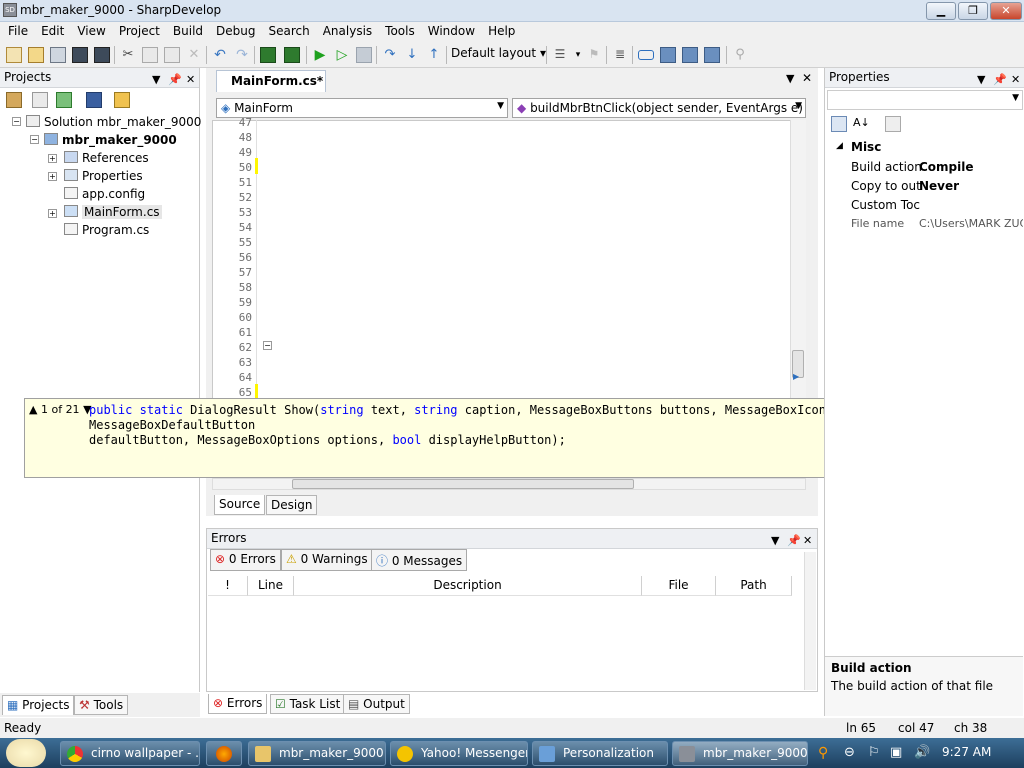 This screenshot has height=768, width=1024. Describe the element at coordinates (646, 55) in the screenshot. I see `toggle-icon` at that location.